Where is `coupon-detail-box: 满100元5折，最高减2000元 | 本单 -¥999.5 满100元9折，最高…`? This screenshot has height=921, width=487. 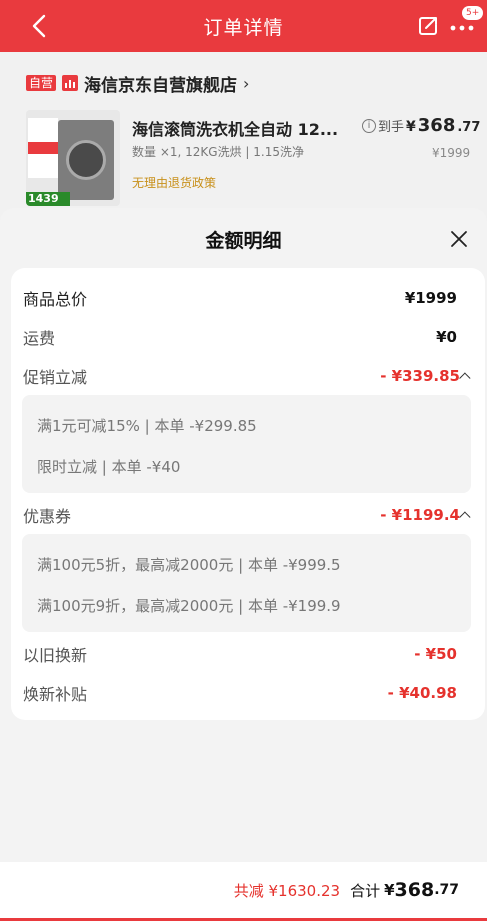
coupon-detail-box: 满100元5折，最高减2000元 | 本单 -¥999.5 满100元9折，最高… is located at coordinates (246, 583).